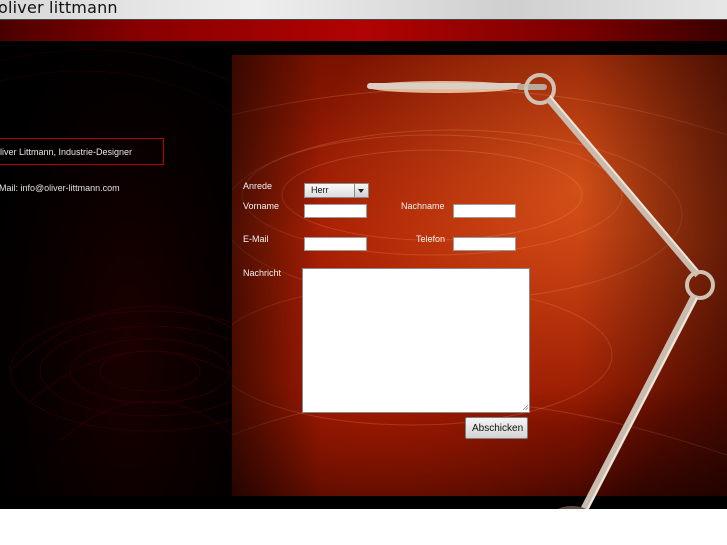  What do you see at coordinates (335, 244) in the screenshot?
I see `email-input` at bounding box center [335, 244].